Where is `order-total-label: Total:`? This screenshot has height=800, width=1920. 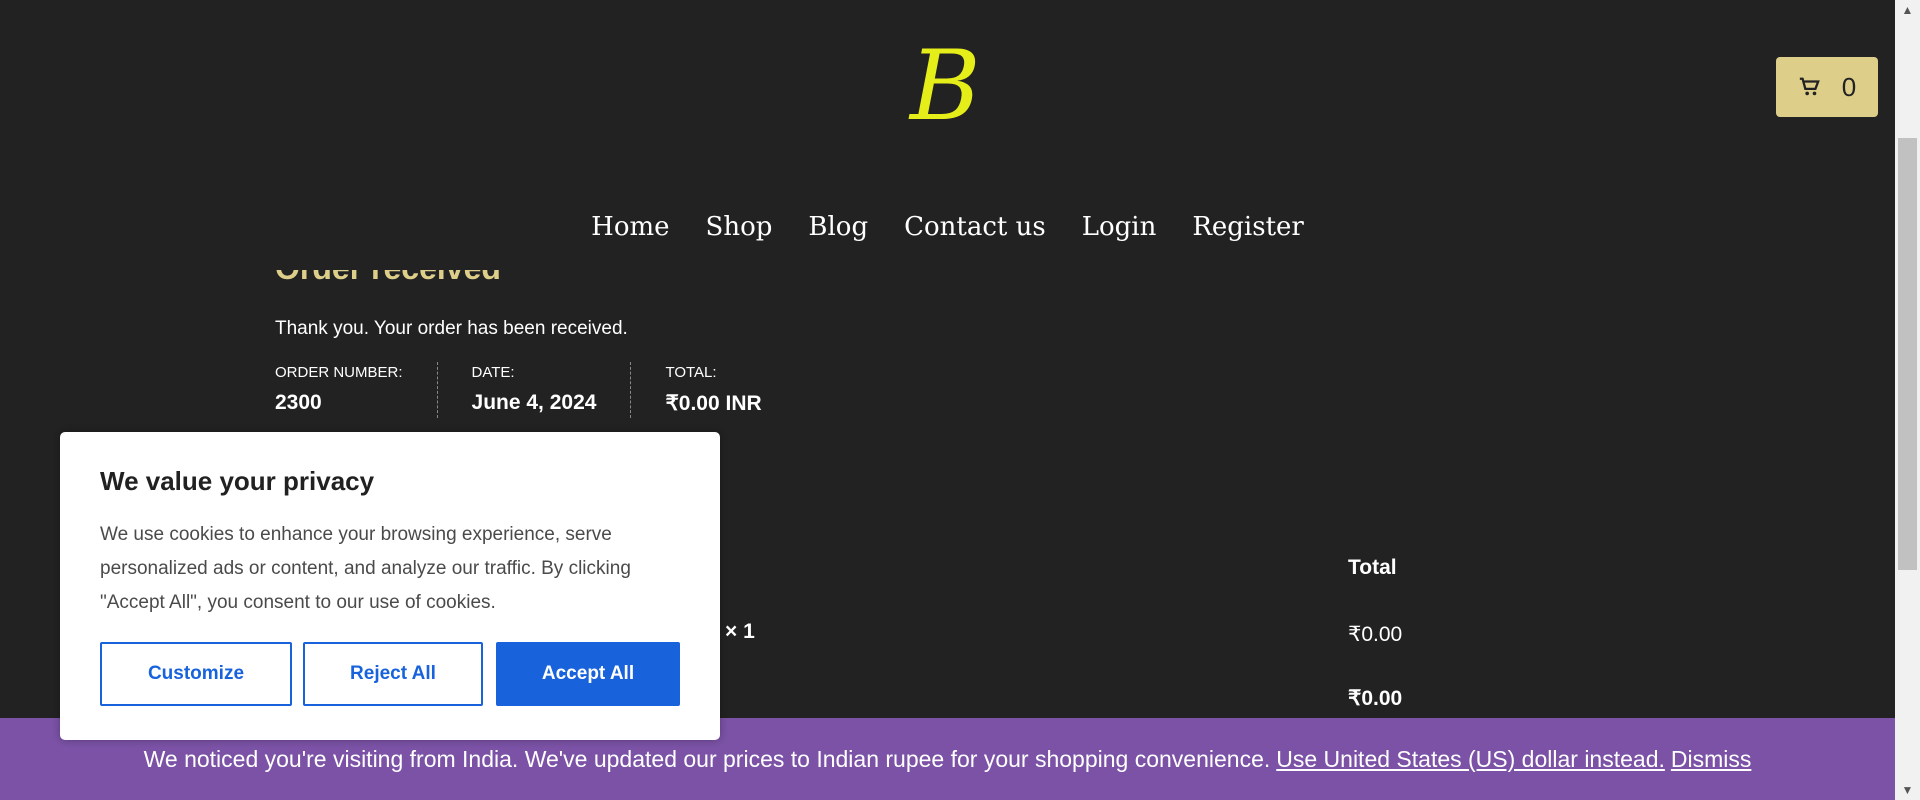 order-total-label: Total: is located at coordinates (691, 372).